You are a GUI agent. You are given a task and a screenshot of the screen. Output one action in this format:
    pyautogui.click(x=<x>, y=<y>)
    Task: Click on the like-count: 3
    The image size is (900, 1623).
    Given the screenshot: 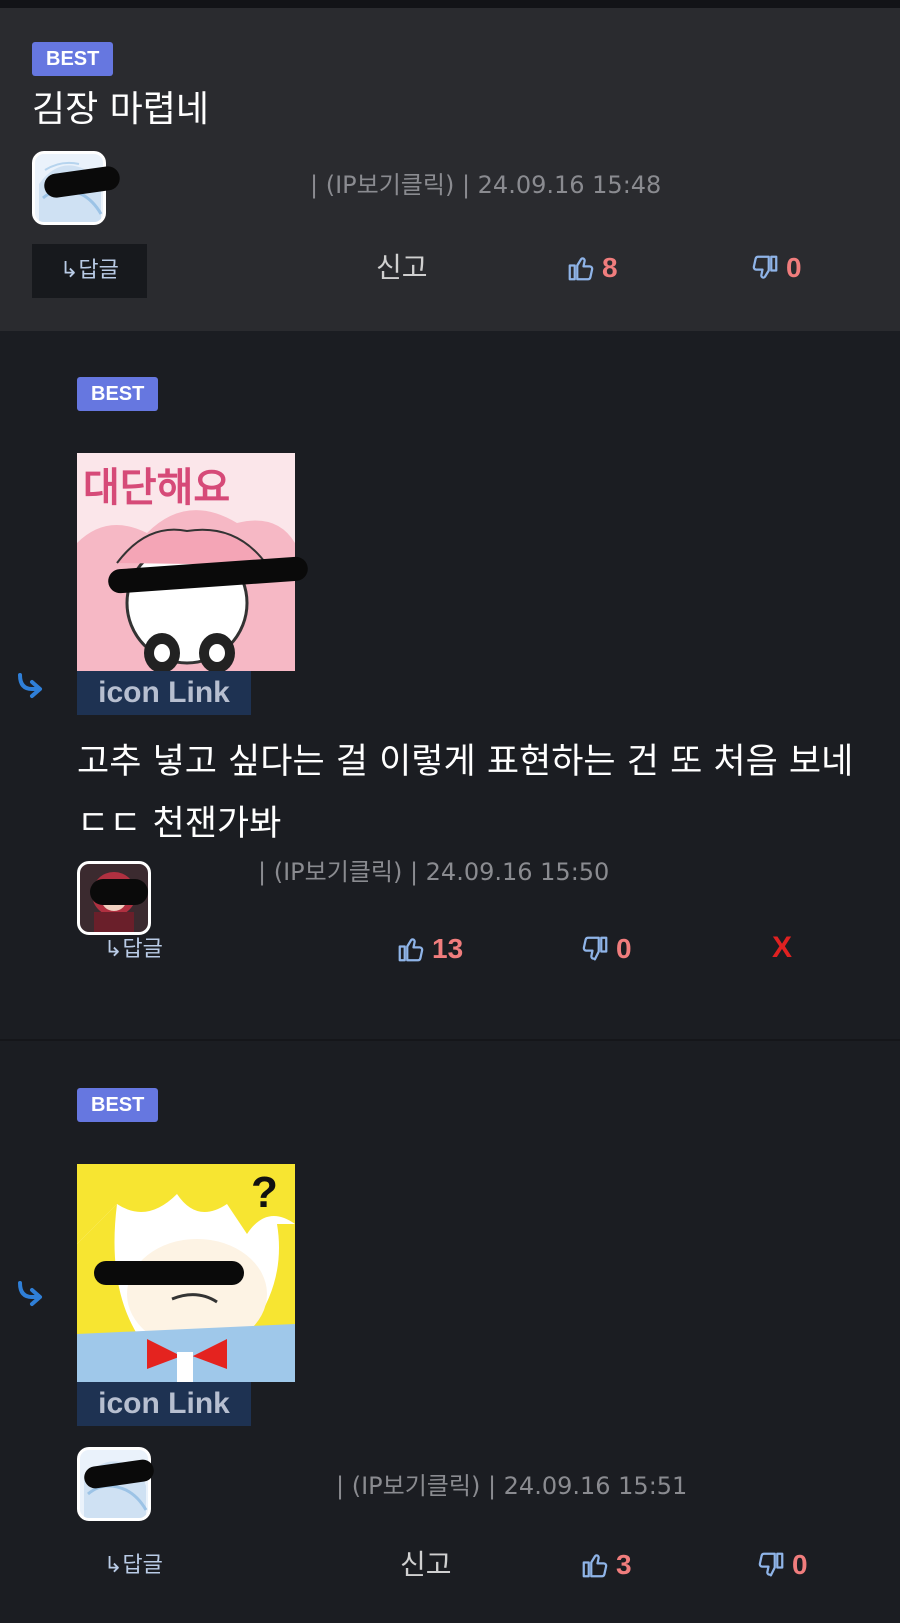 What is the action you would take?
    pyautogui.click(x=624, y=1564)
    